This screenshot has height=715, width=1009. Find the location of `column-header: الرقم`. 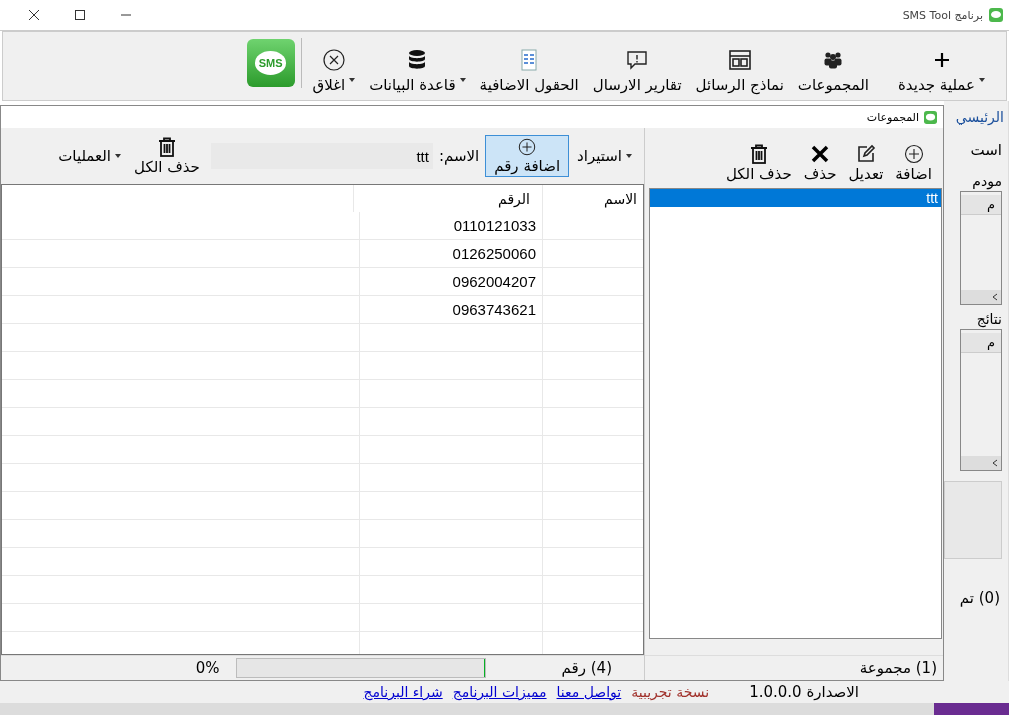

column-header: الرقم is located at coordinates (447, 198).